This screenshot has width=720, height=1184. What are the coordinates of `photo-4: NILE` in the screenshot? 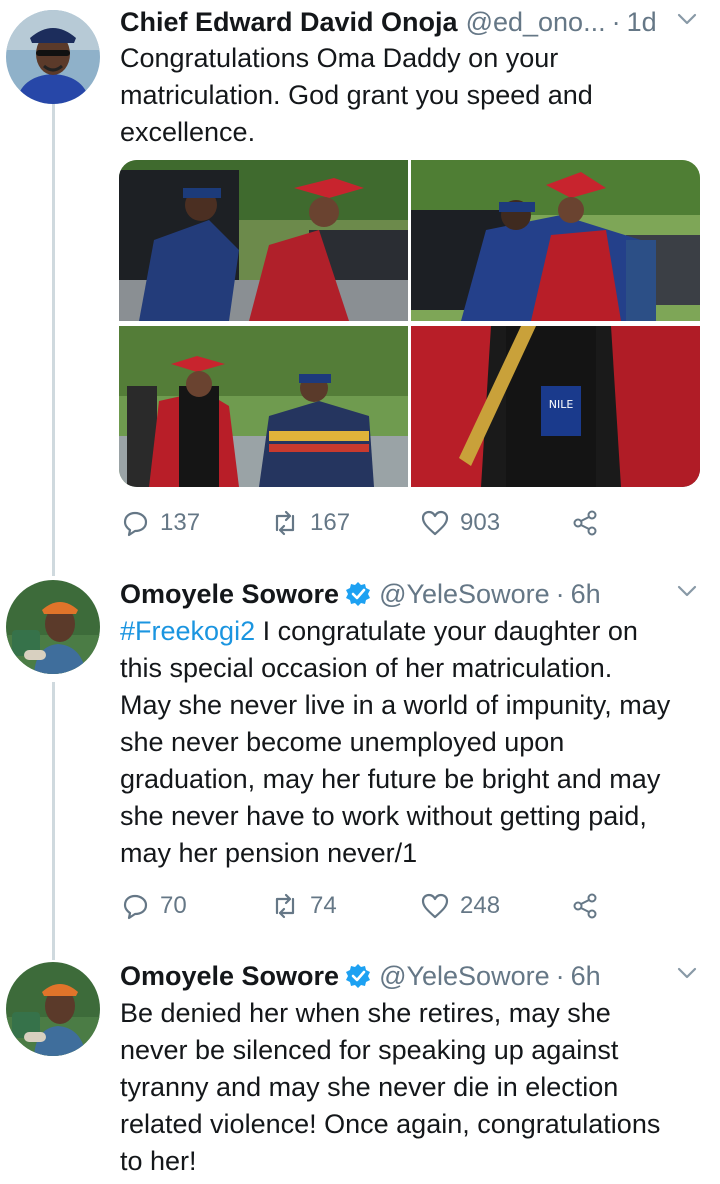 It's located at (555, 406).